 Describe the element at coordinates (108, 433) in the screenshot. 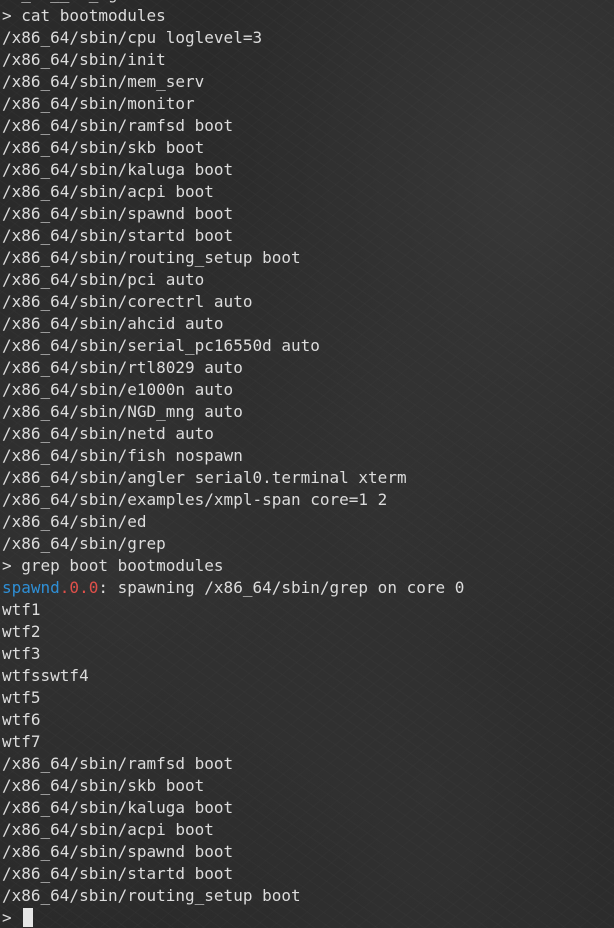

I see `line-text: /x86_64/sbin/netd auto` at that location.